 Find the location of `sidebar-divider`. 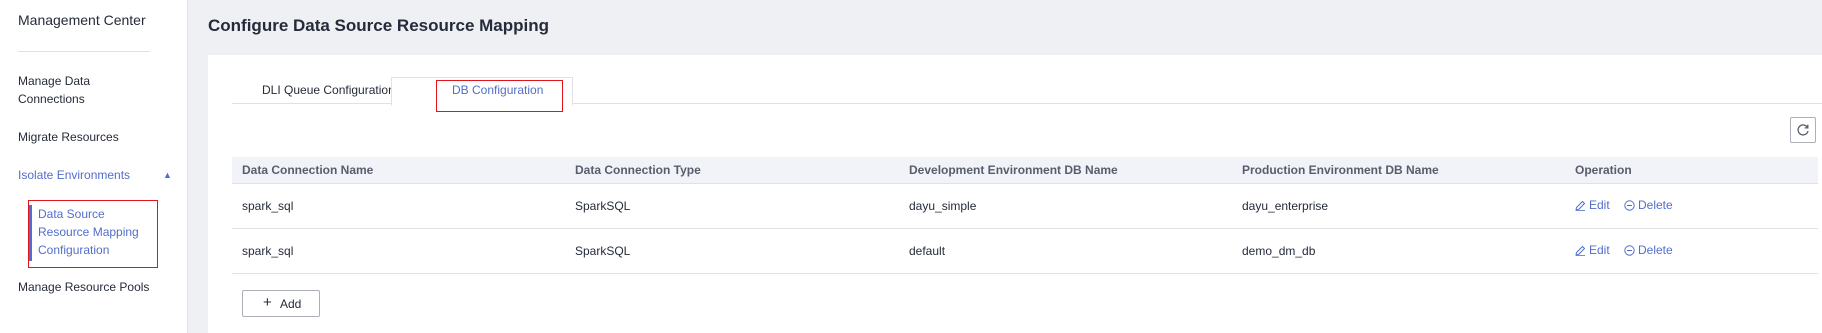

sidebar-divider is located at coordinates (84, 51).